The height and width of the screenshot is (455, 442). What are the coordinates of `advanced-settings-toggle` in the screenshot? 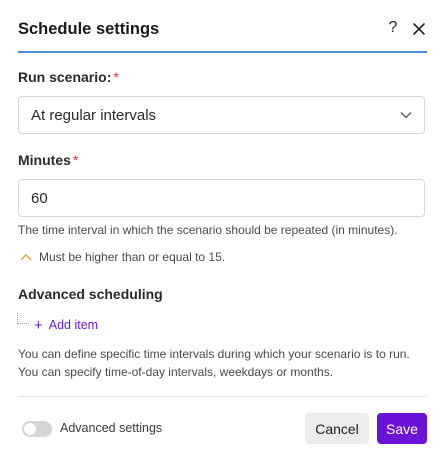 It's located at (37, 429).